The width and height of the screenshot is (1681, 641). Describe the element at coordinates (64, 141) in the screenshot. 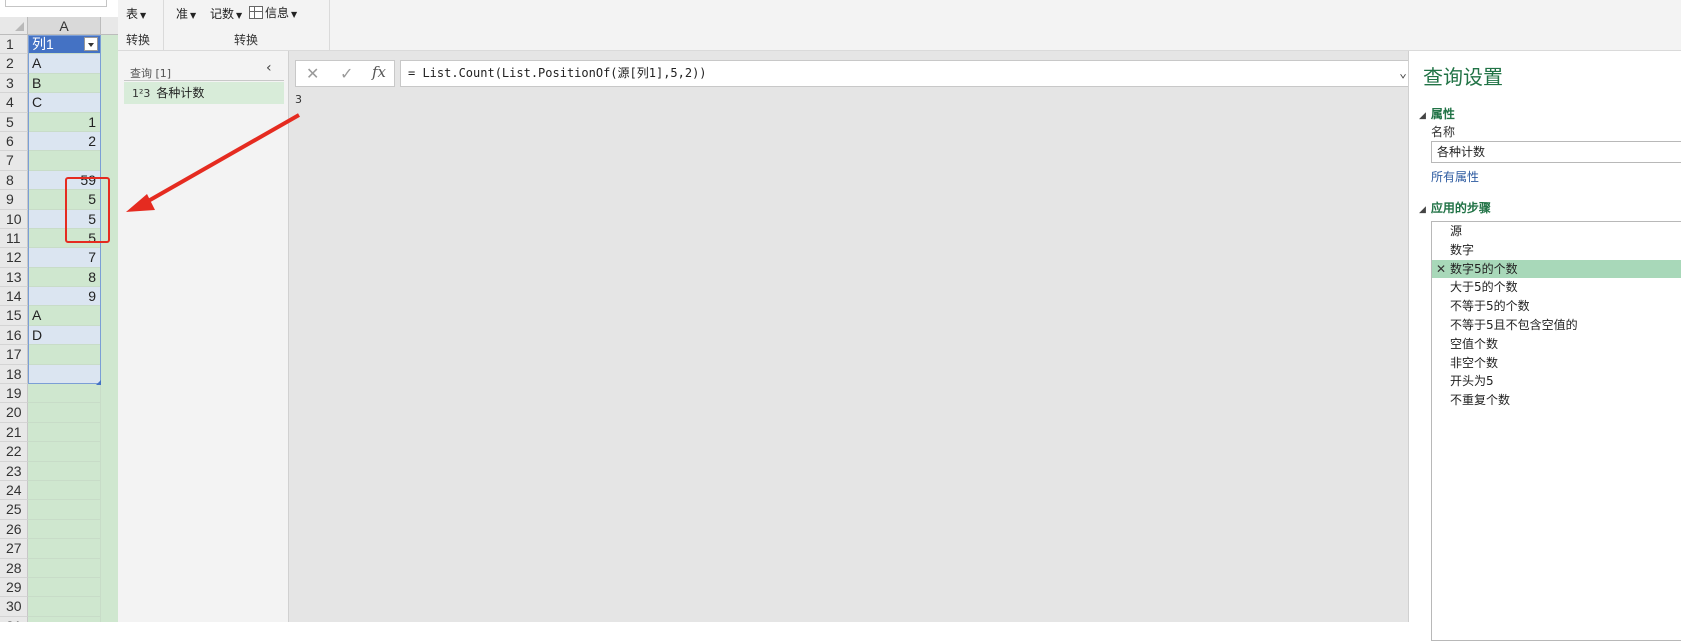

I see `cell-a: 2` at that location.